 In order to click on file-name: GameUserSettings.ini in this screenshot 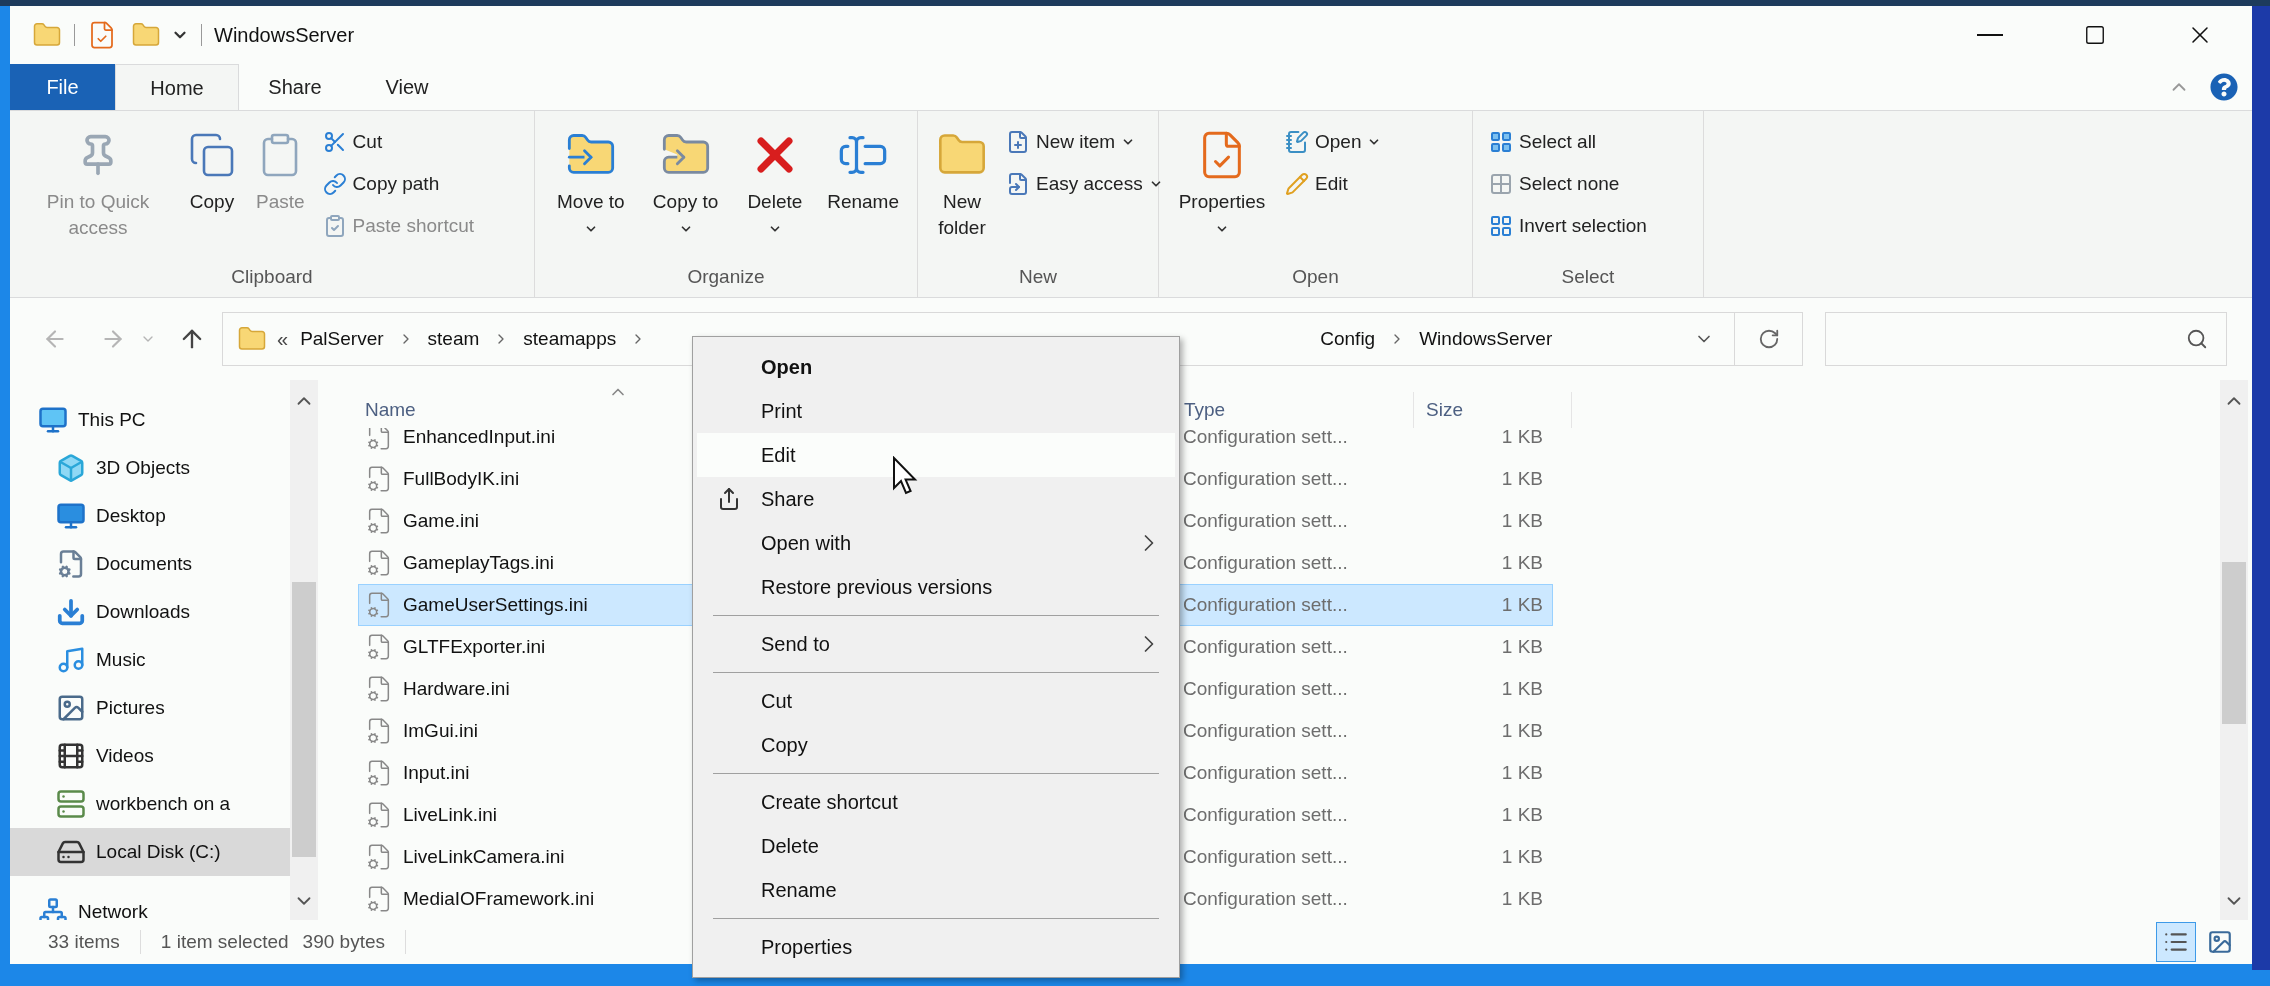, I will do `click(495, 604)`.